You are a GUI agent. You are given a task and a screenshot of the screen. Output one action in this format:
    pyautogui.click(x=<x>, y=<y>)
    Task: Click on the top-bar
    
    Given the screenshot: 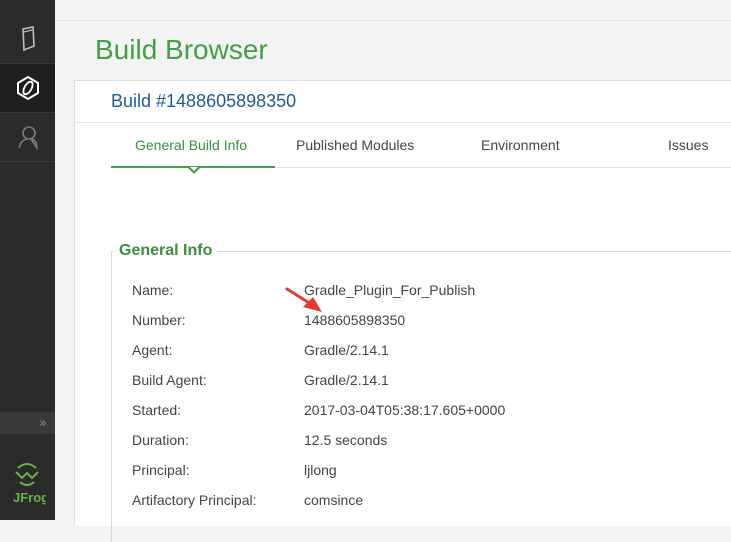 What is the action you would take?
    pyautogui.click(x=393, y=10)
    